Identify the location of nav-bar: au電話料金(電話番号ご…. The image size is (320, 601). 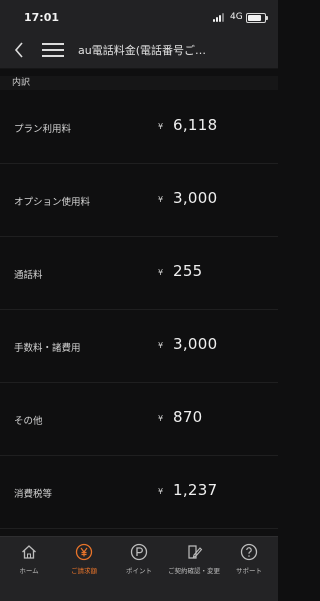
(139, 50).